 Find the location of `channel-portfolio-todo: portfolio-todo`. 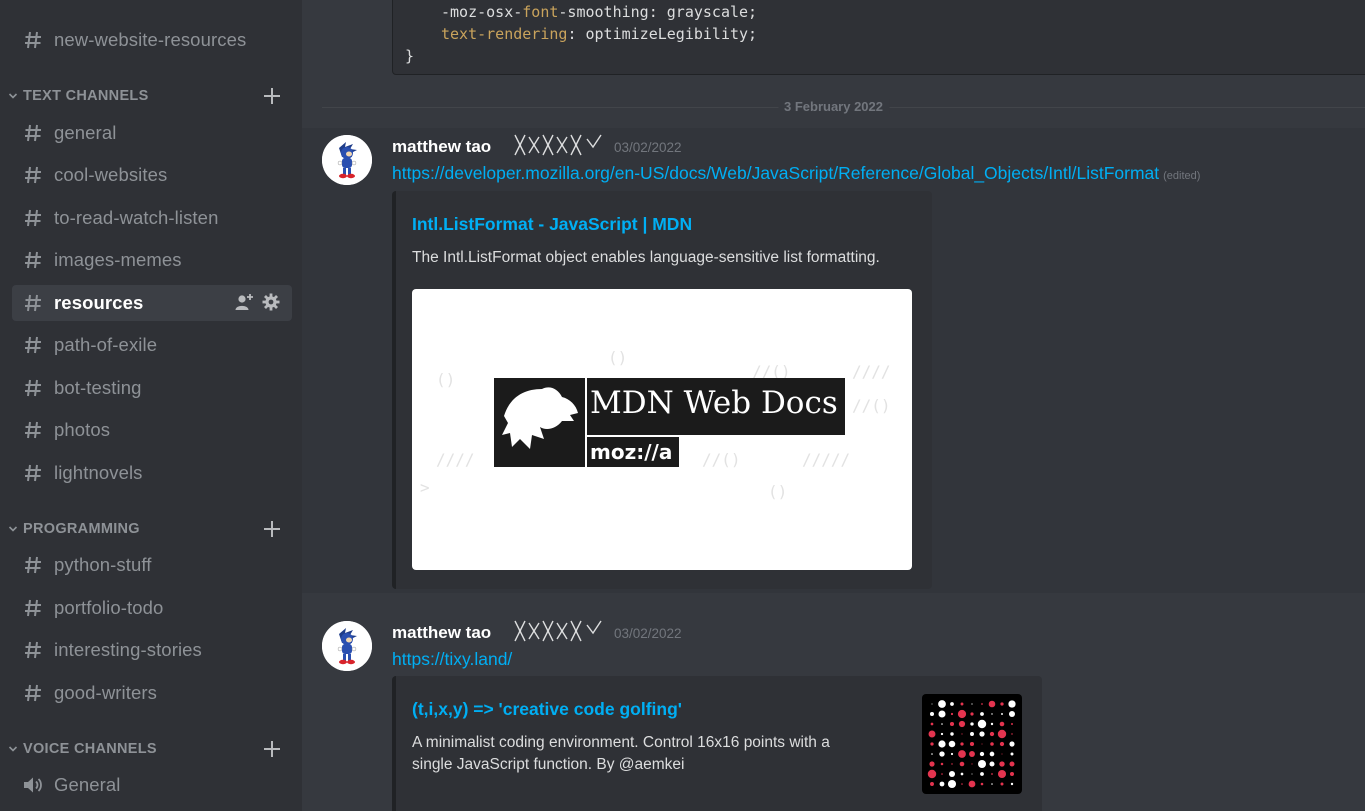

channel-portfolio-todo: portfolio-todo is located at coordinates (152, 608).